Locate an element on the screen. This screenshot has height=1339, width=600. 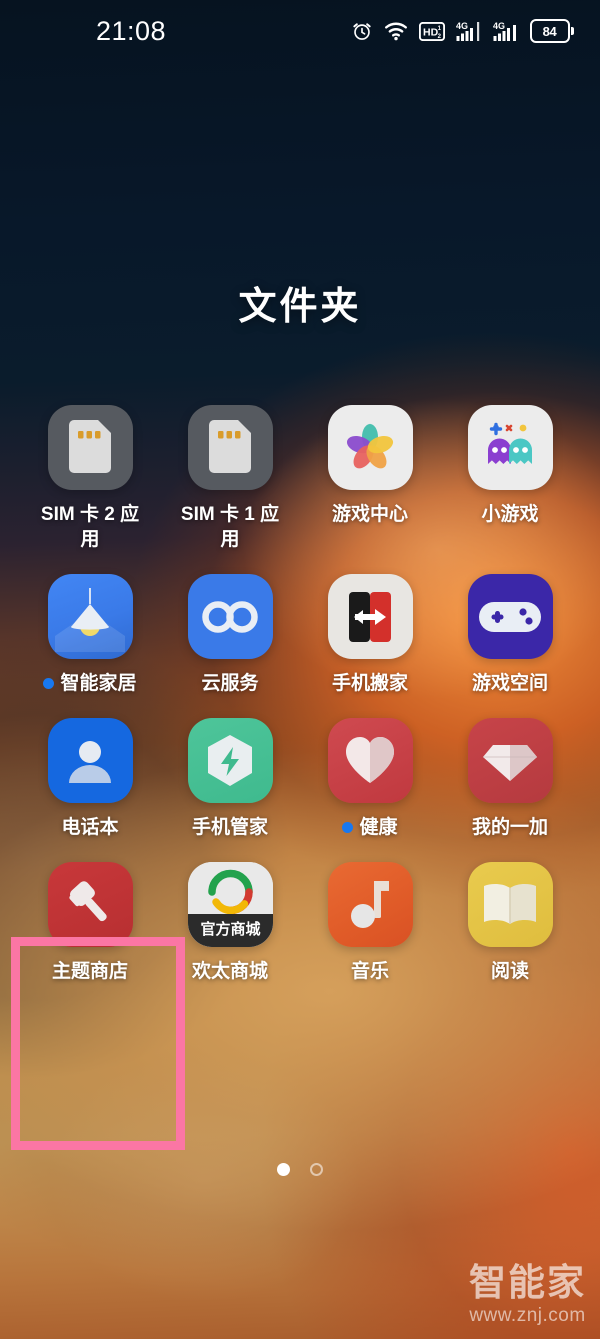
app-heytap-store: 官方商城 欢太商城 is located at coordinates (230, 923).